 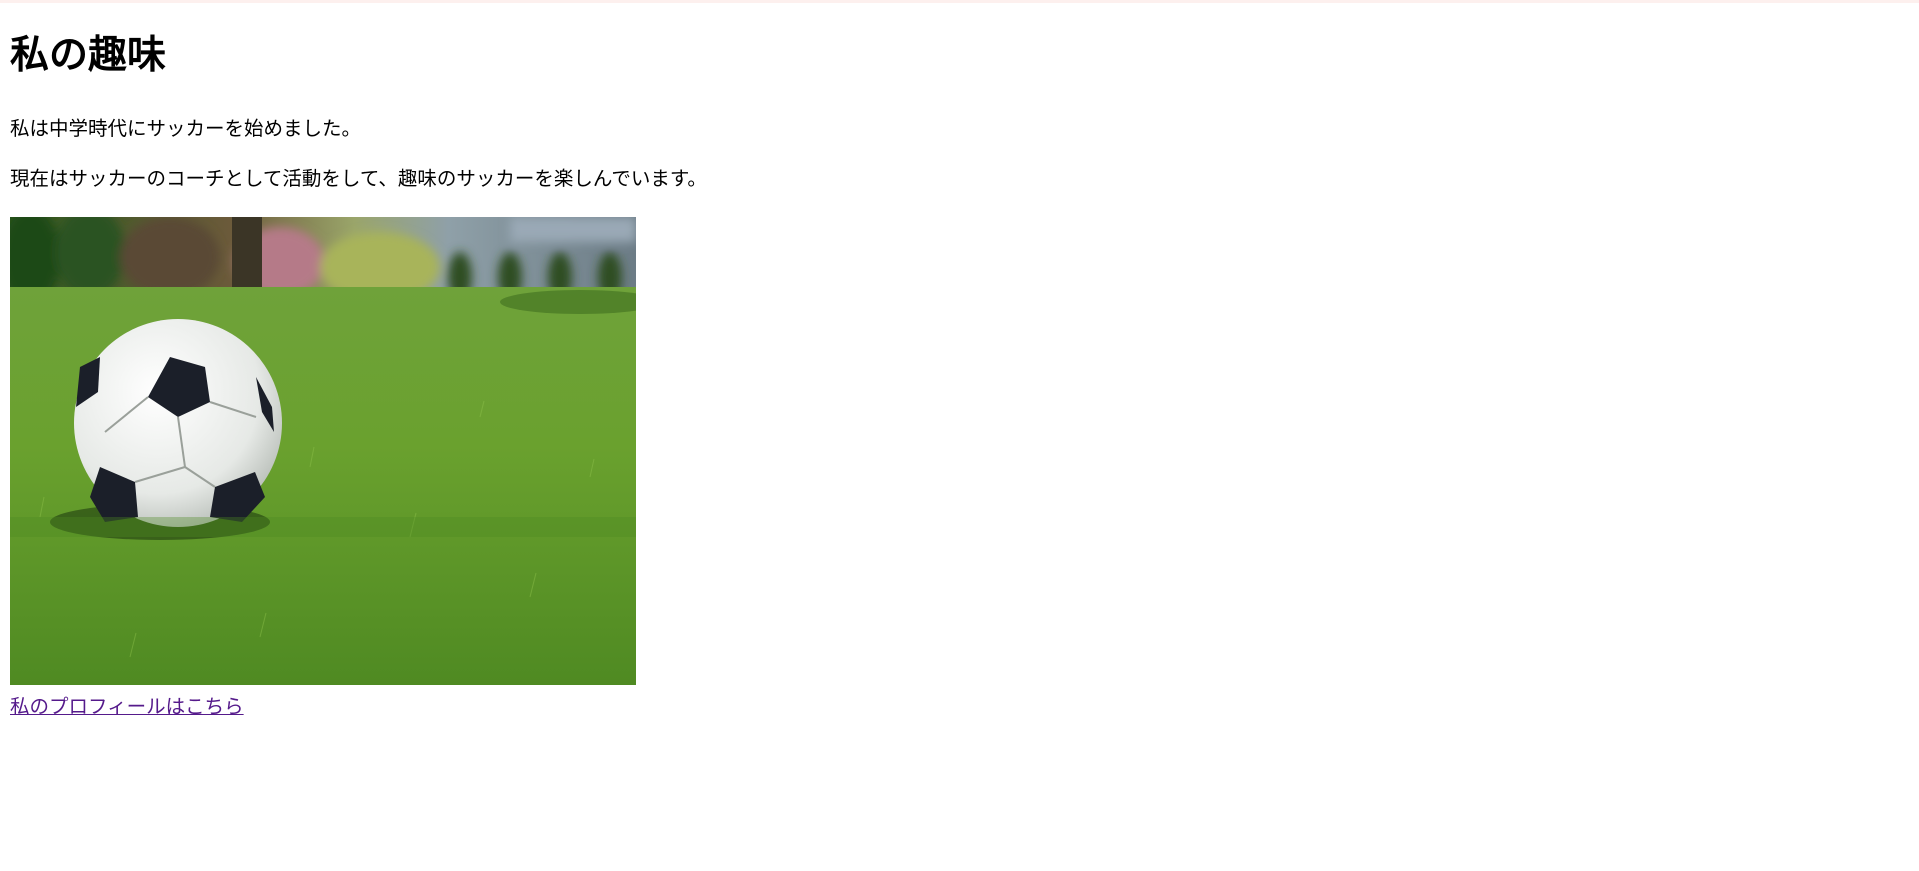 What do you see at coordinates (127, 707) in the screenshot?
I see `profile-link: 私のプロフィールはこちら` at bounding box center [127, 707].